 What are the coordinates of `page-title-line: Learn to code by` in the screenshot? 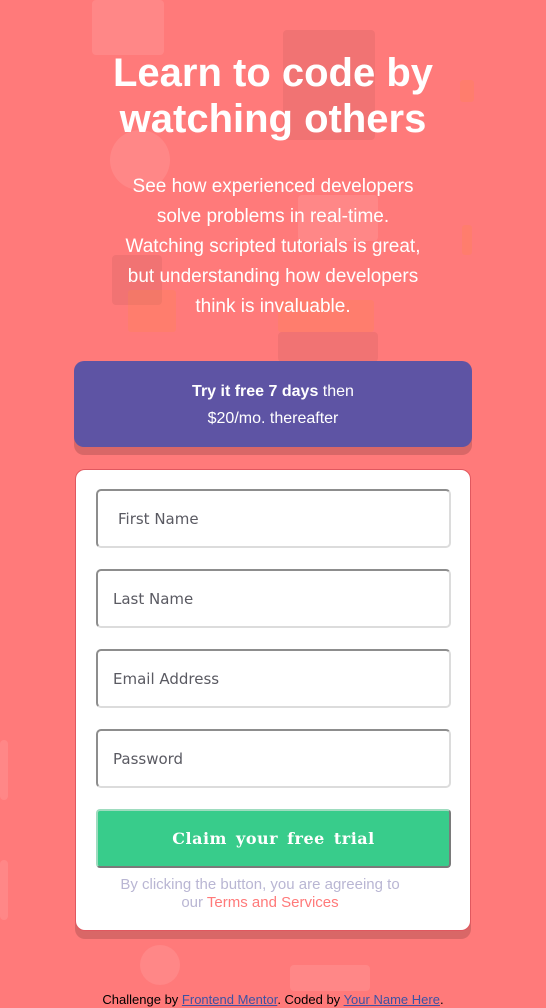 It's located at (273, 73).